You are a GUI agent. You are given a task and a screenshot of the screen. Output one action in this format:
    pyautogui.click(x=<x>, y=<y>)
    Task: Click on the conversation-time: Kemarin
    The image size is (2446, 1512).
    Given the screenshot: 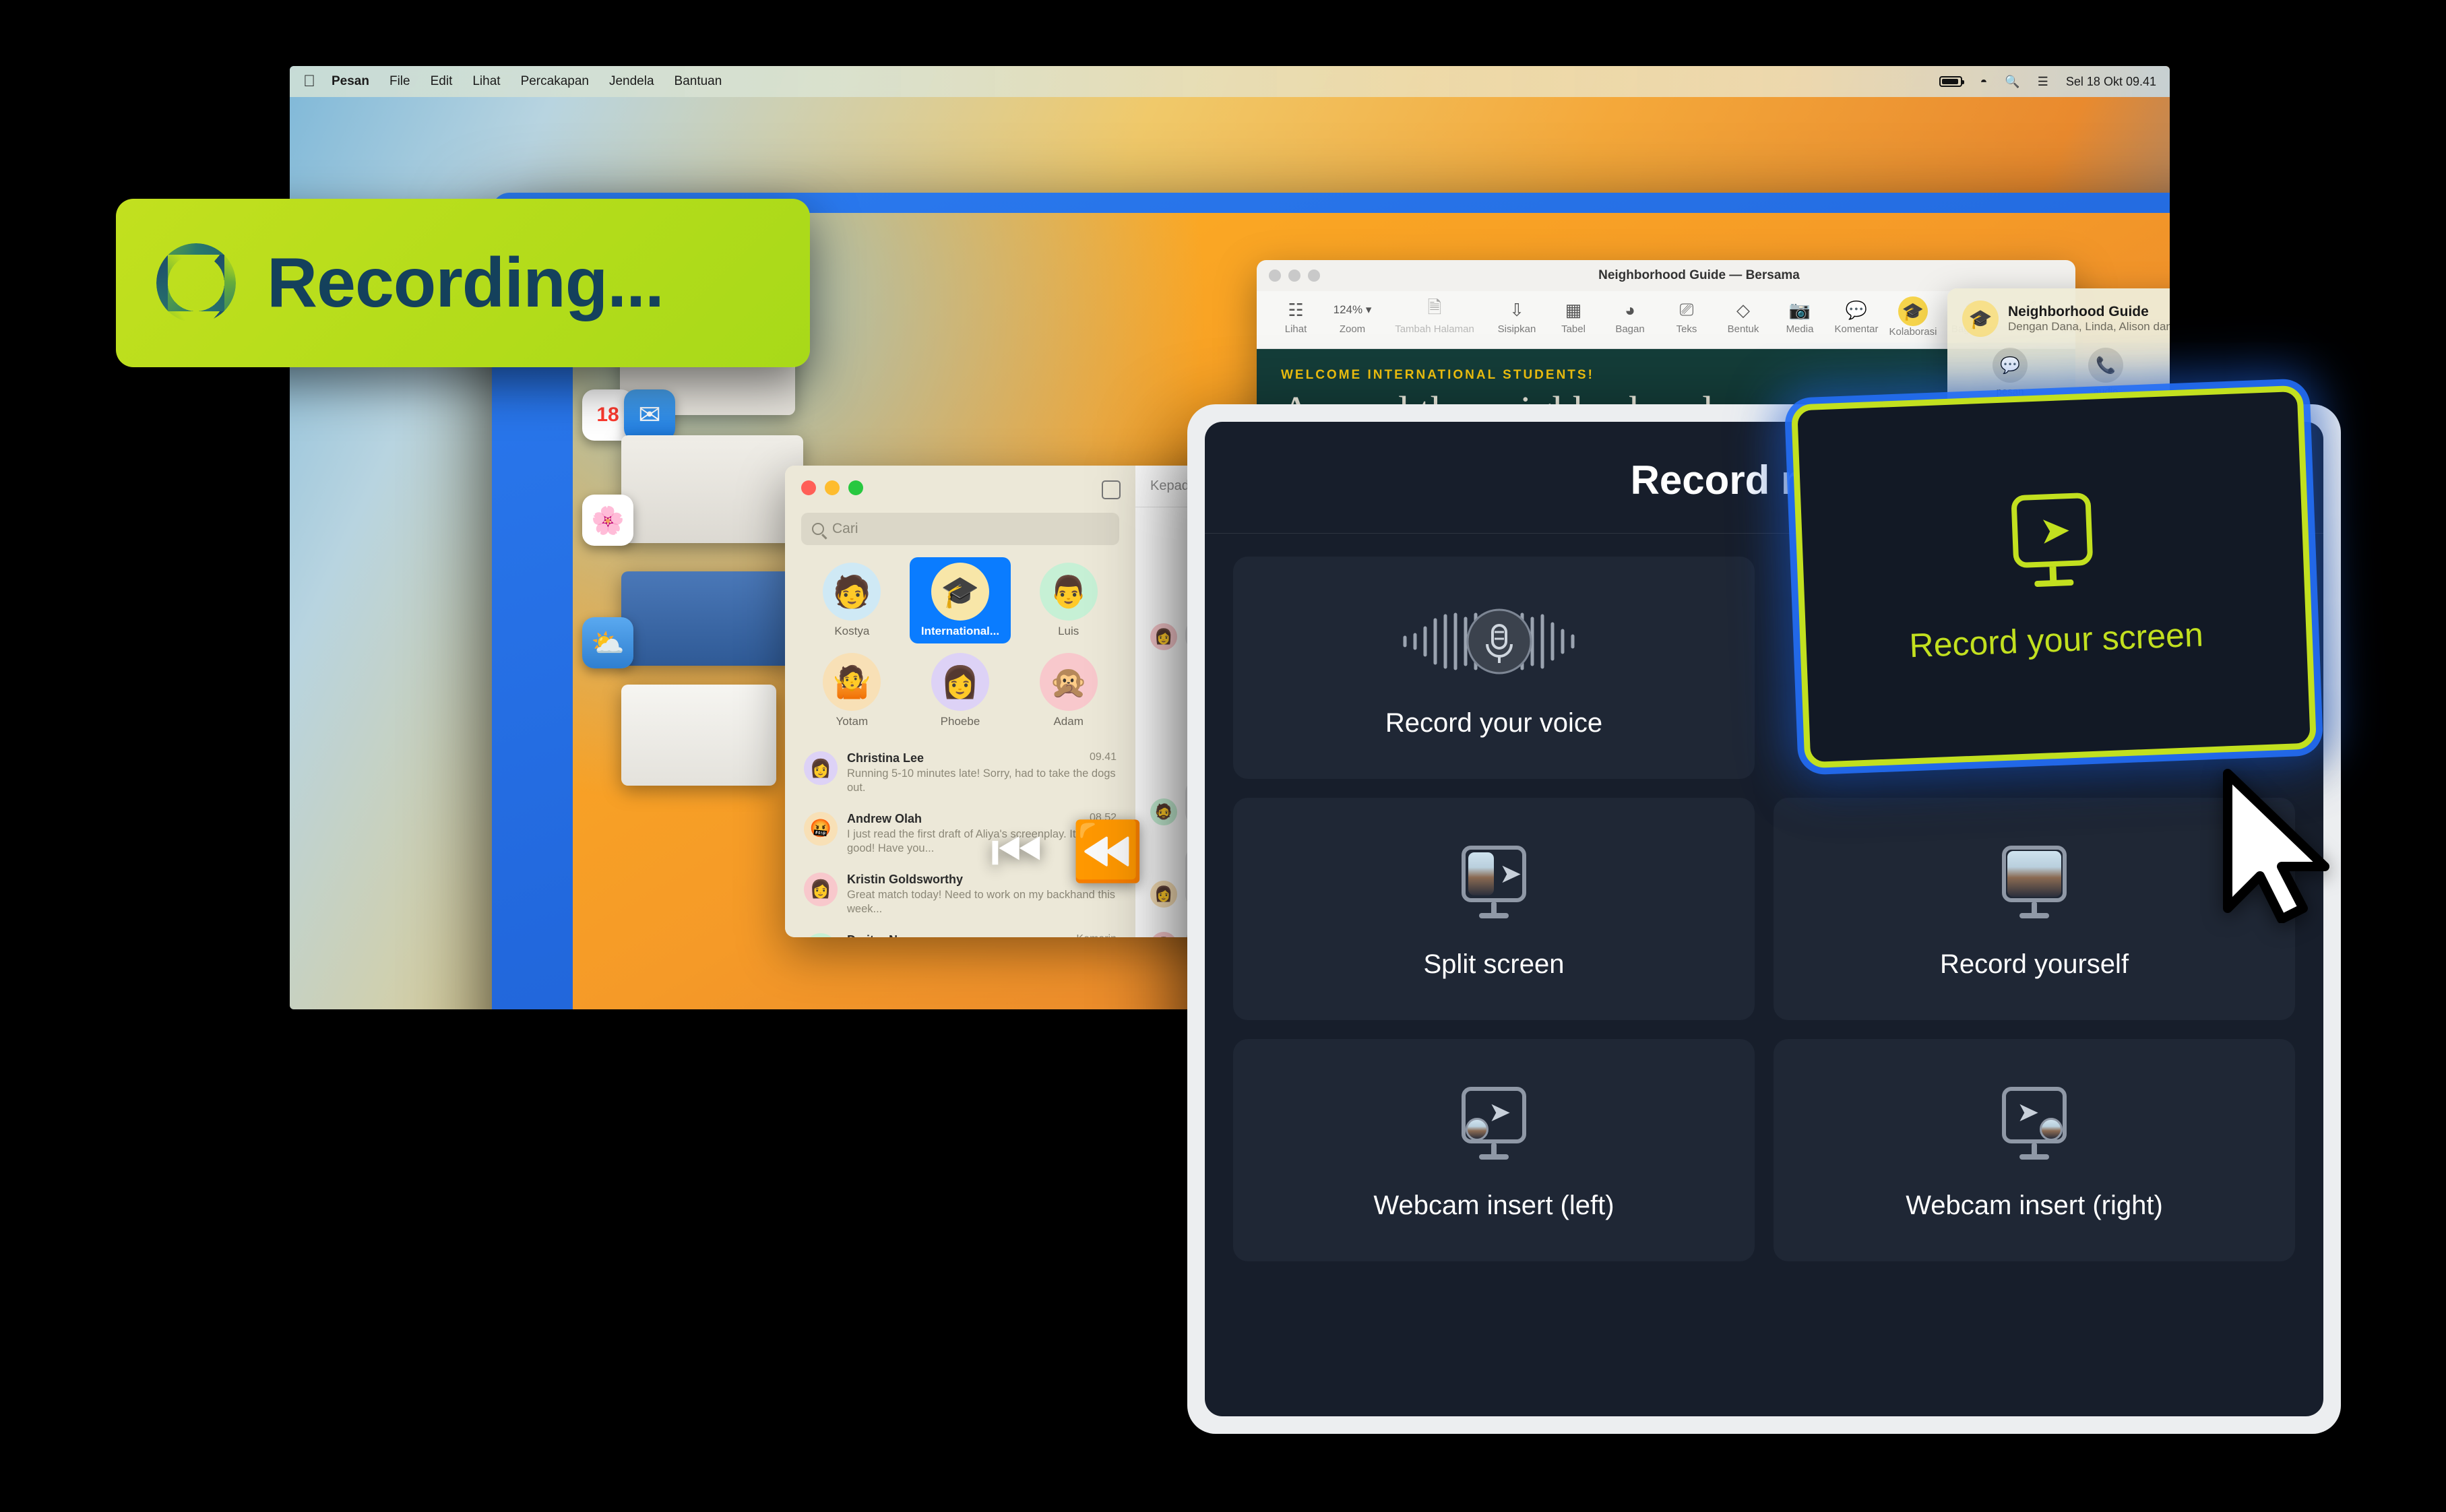 What is the action you would take?
    pyautogui.click(x=1096, y=935)
    